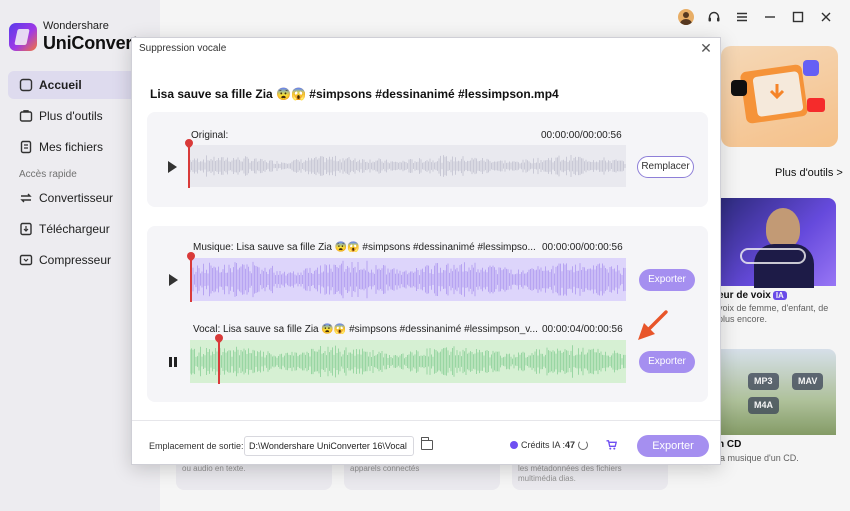  I want to click on replace-button: Remplacer, so click(665, 167).